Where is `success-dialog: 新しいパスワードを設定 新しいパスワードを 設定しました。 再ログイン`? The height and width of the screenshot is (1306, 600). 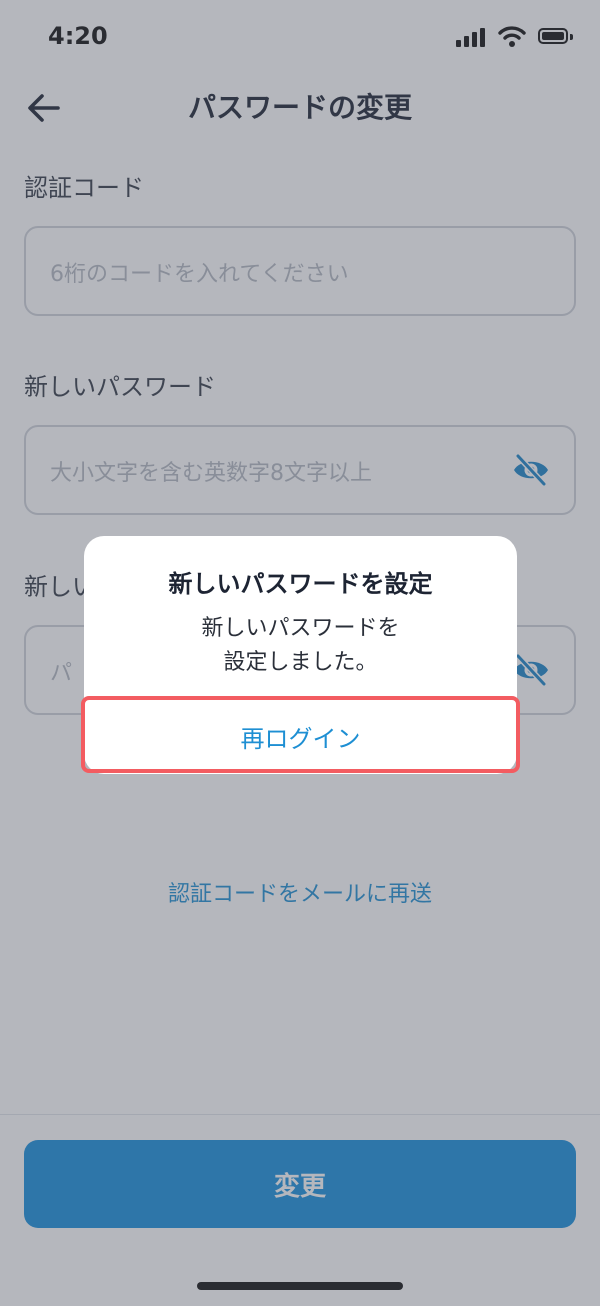 success-dialog: 新しいパスワードを設定 新しいパスワードを 設定しました。 再ログイン is located at coordinates (300, 655).